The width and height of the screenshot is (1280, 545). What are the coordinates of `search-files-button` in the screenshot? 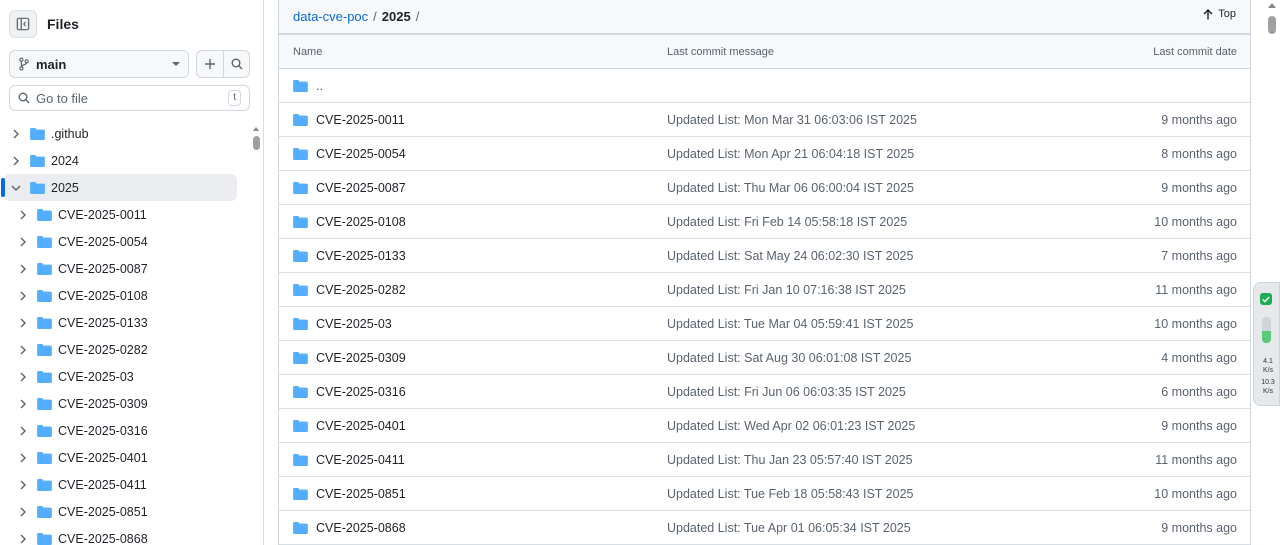 It's located at (236, 64).